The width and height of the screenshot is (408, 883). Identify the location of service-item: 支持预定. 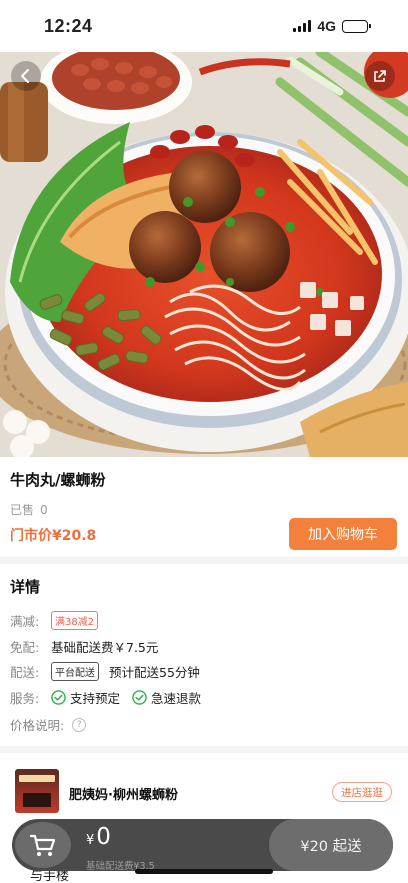
(85, 697).